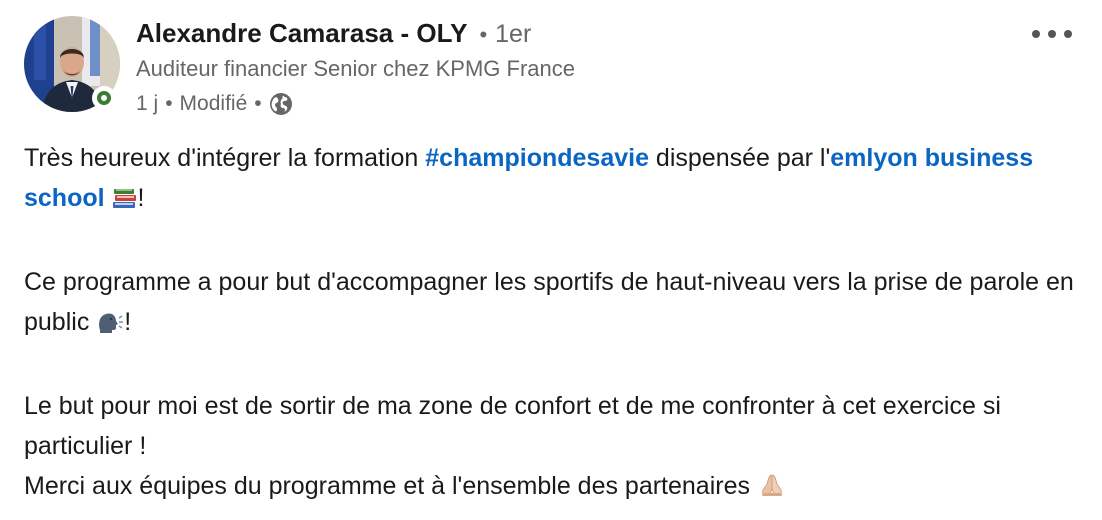 The height and width of the screenshot is (520, 1102). I want to click on speaking-head-emoji, so click(110, 326).